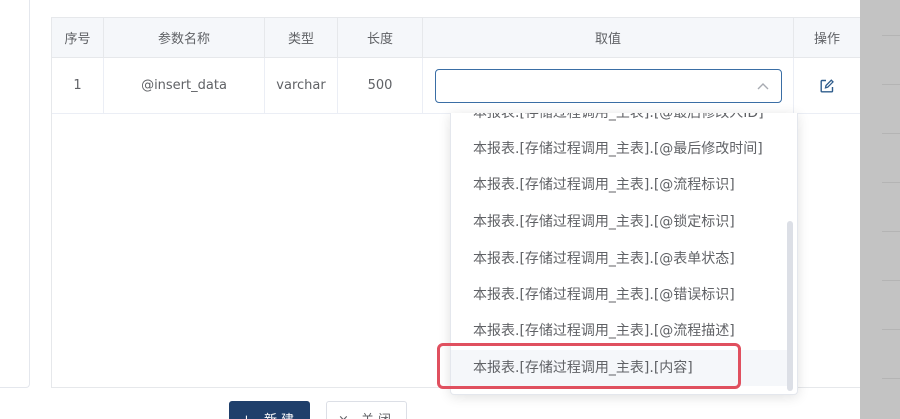 The height and width of the screenshot is (419, 900). Describe the element at coordinates (621, 295) in the screenshot. I see `dropdown-option: 本报表.[存储过程调用_主表].[@错误标识]` at that location.